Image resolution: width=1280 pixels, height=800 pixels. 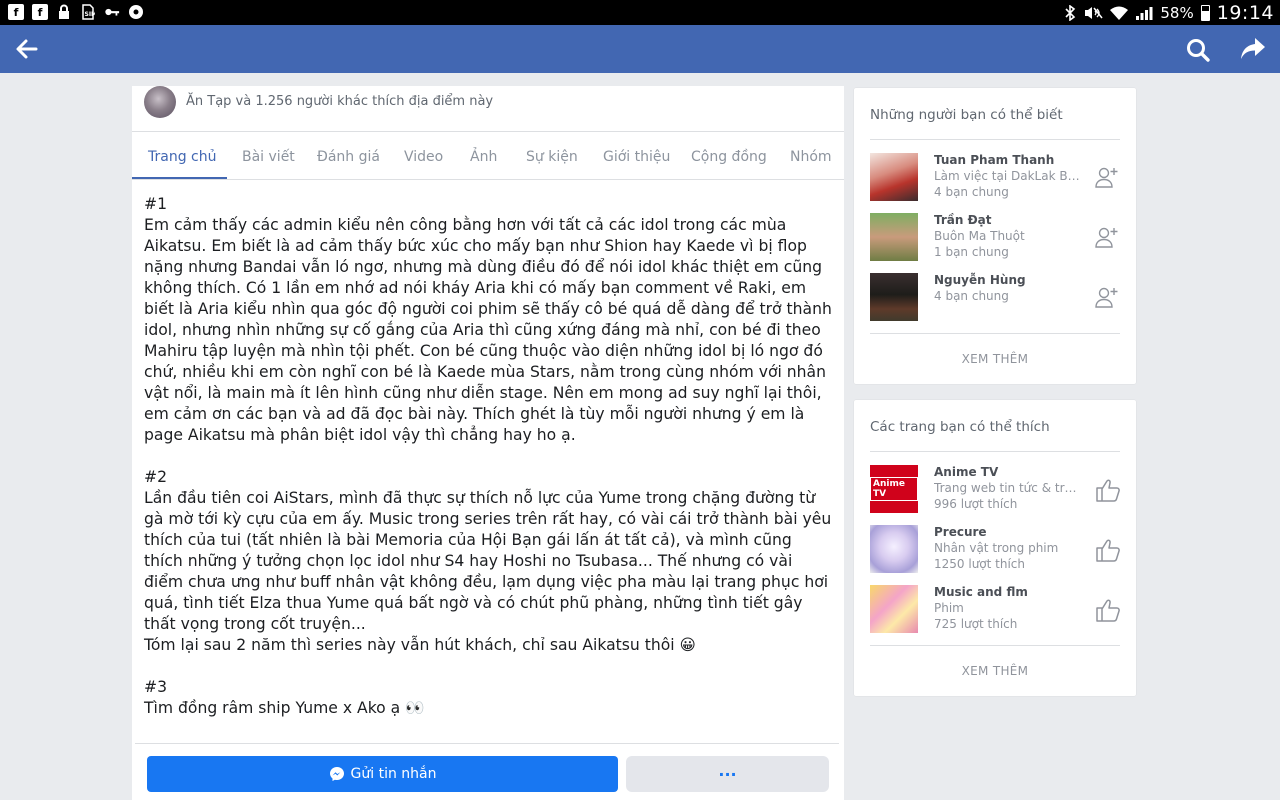 I want to click on page-action-bar: Gửi tin nhắn ···, so click(x=487, y=771).